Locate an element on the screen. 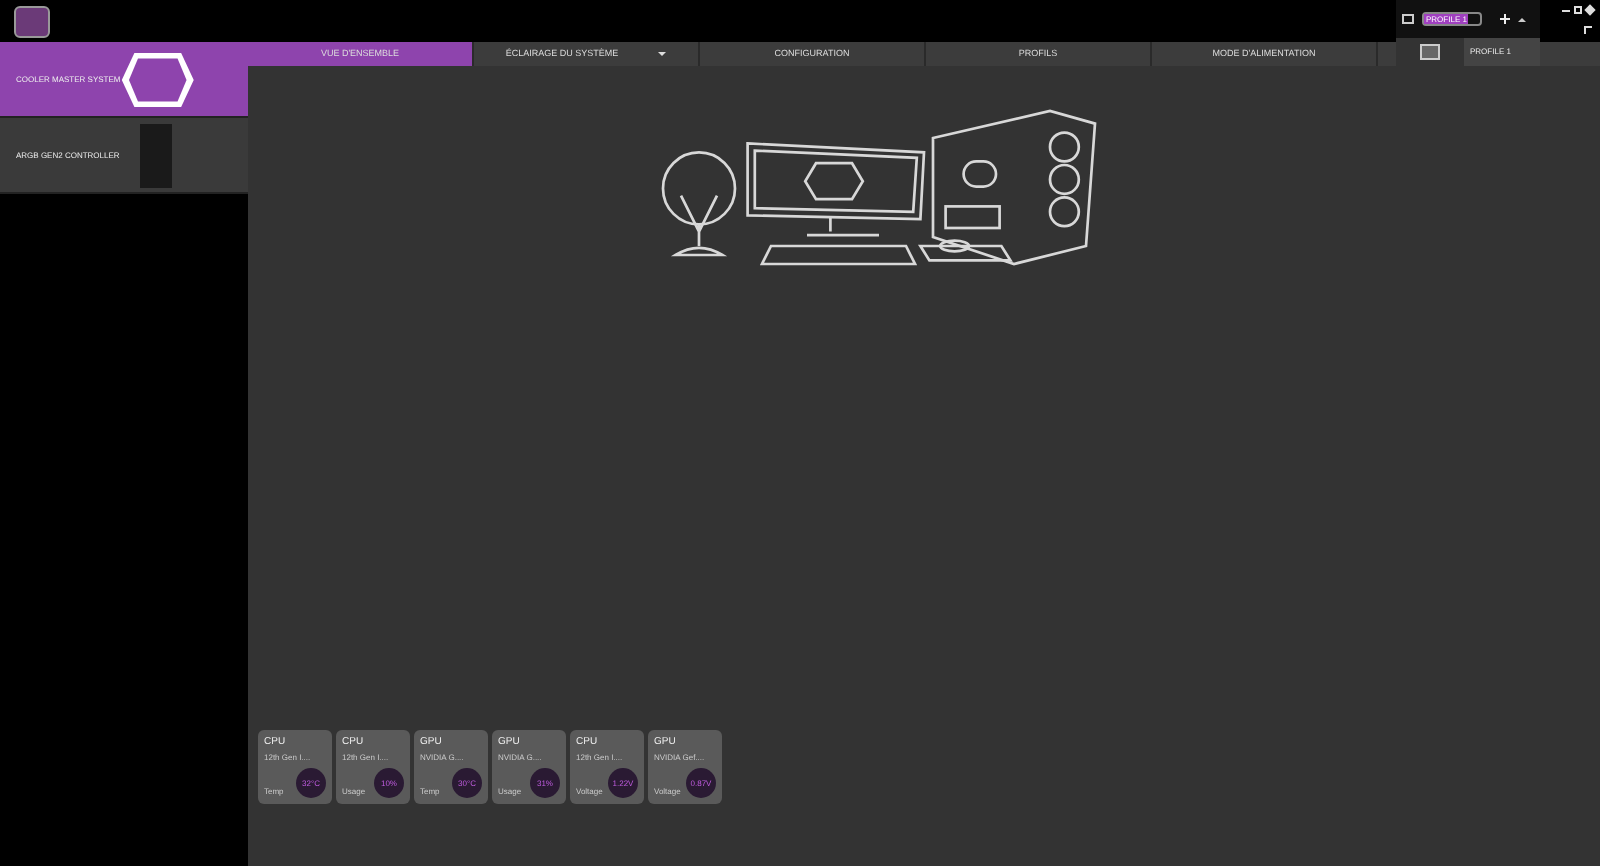 This screenshot has height=866, width=1600. pin-icon is located at coordinates (1588, 30).